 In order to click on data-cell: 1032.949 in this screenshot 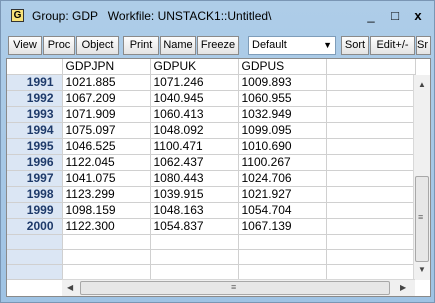, I will do `click(282, 114)`.